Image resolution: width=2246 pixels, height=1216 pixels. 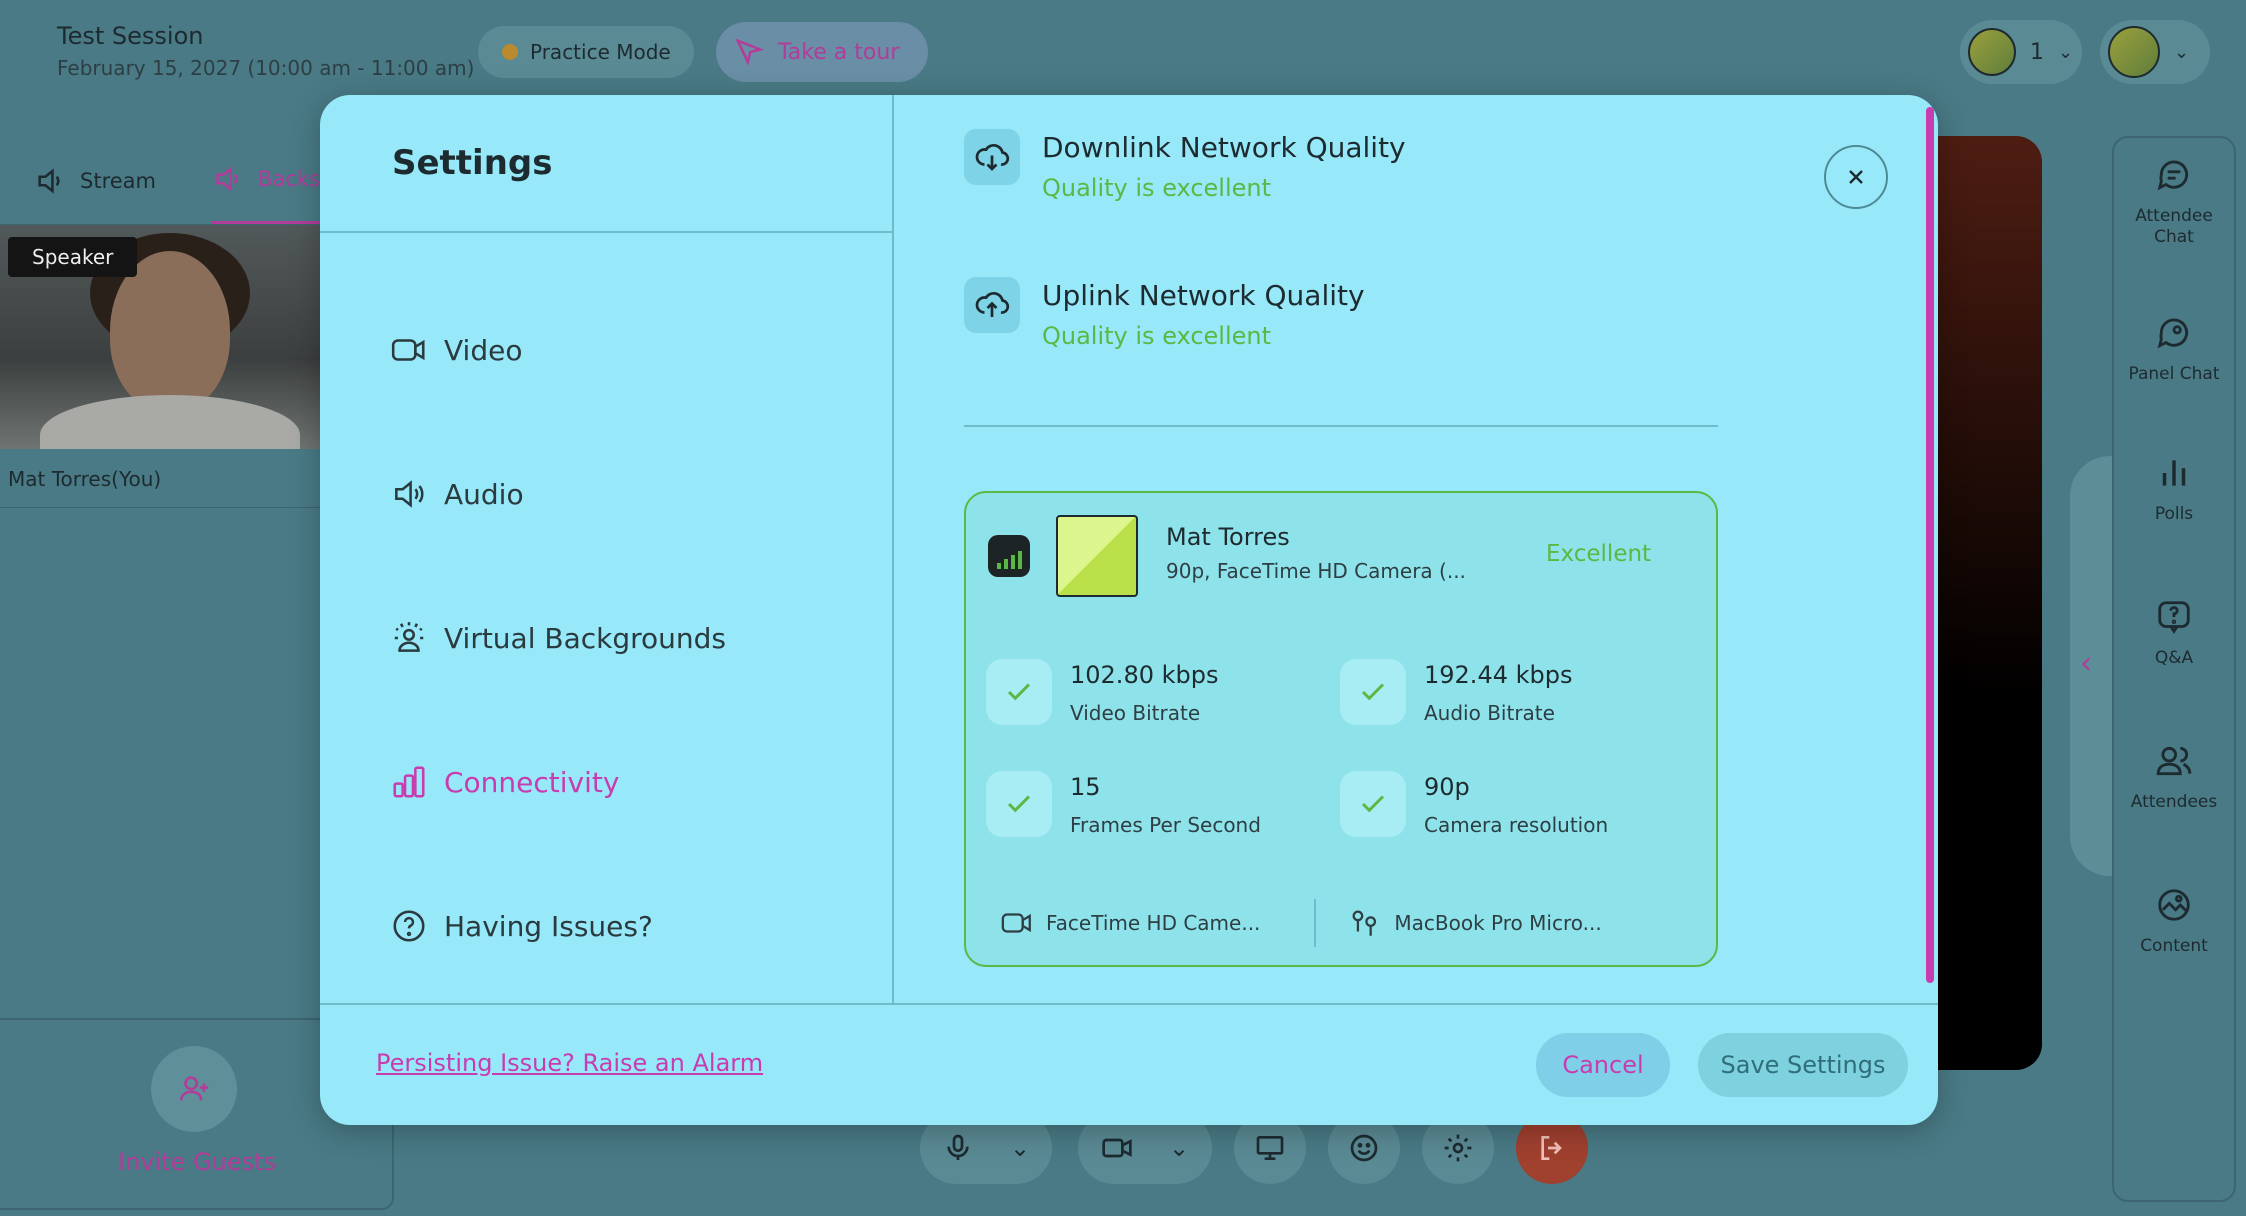 I want to click on nav-item-virtual-backgrounds: Virtual Backgrounds, so click(x=558, y=638).